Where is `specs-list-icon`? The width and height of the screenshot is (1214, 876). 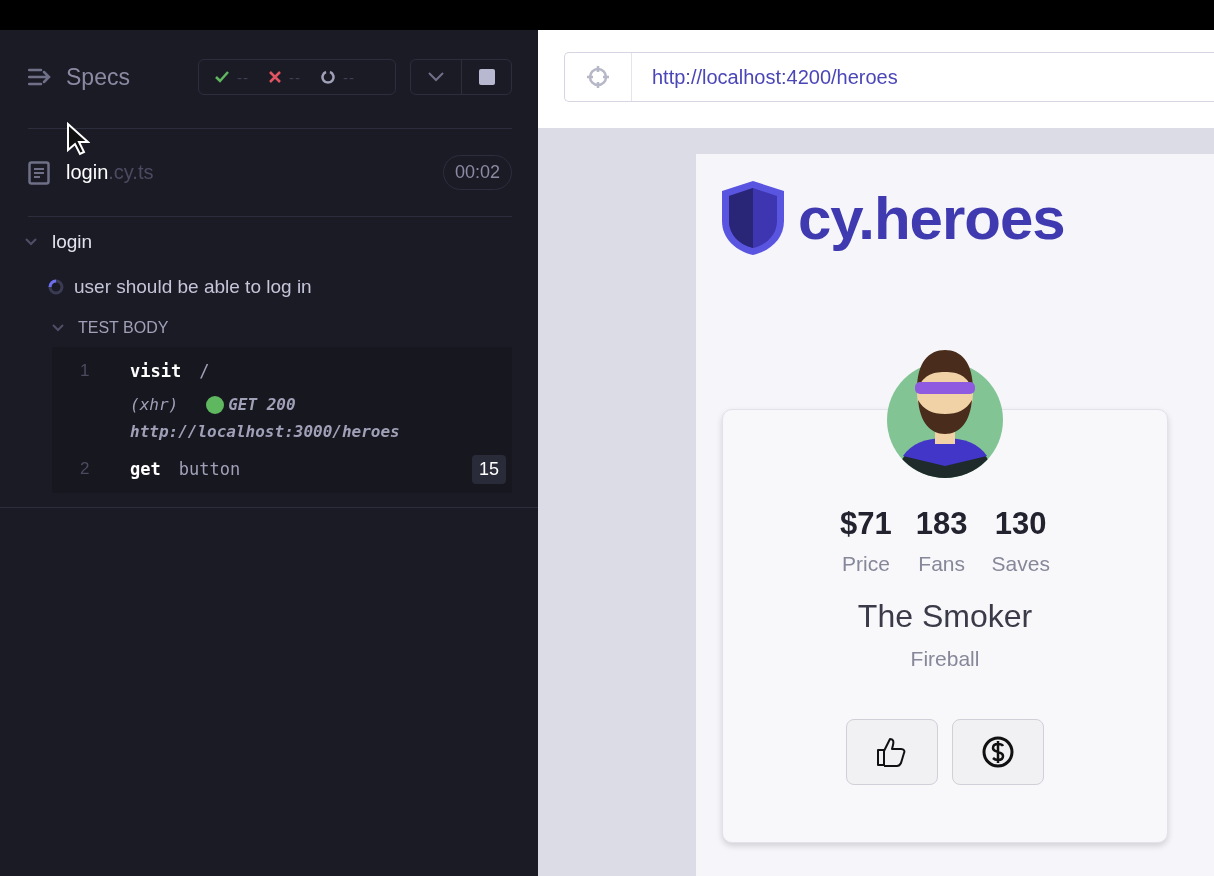
specs-list-icon is located at coordinates (40, 77).